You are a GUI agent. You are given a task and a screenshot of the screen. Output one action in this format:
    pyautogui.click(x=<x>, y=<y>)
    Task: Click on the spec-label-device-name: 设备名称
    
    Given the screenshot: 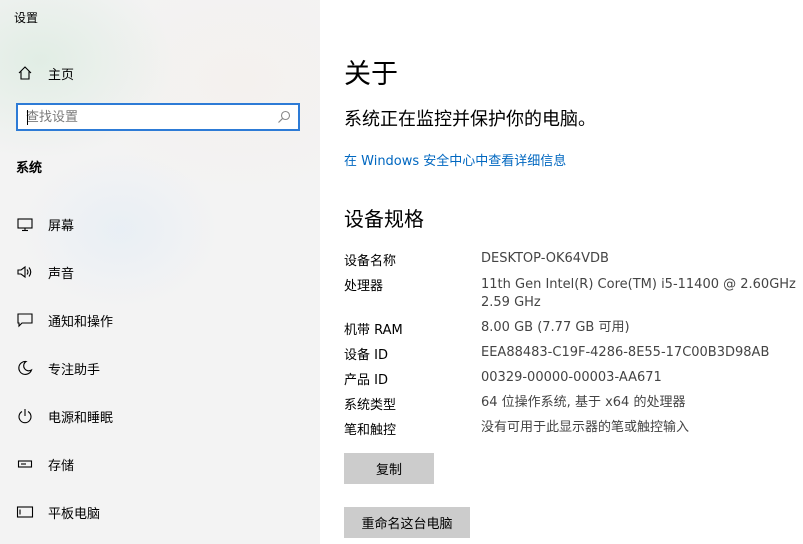 What is the action you would take?
    pyautogui.click(x=370, y=261)
    